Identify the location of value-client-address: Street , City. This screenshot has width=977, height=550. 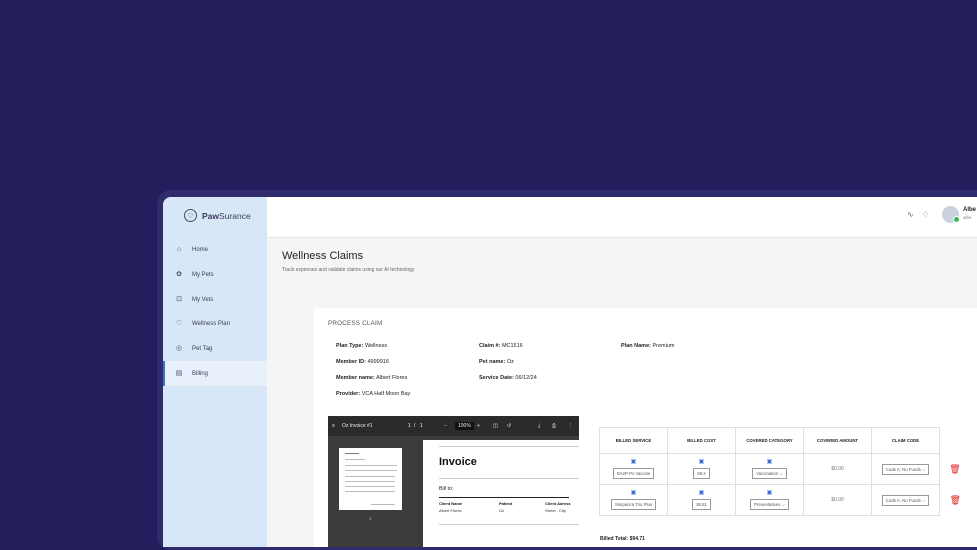
(555, 510).